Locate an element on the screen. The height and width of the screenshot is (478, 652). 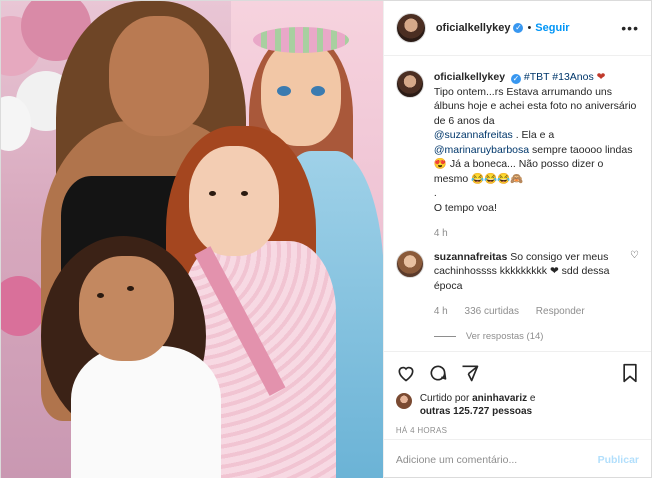
header-username: oficialkellykey is located at coordinates (473, 28).